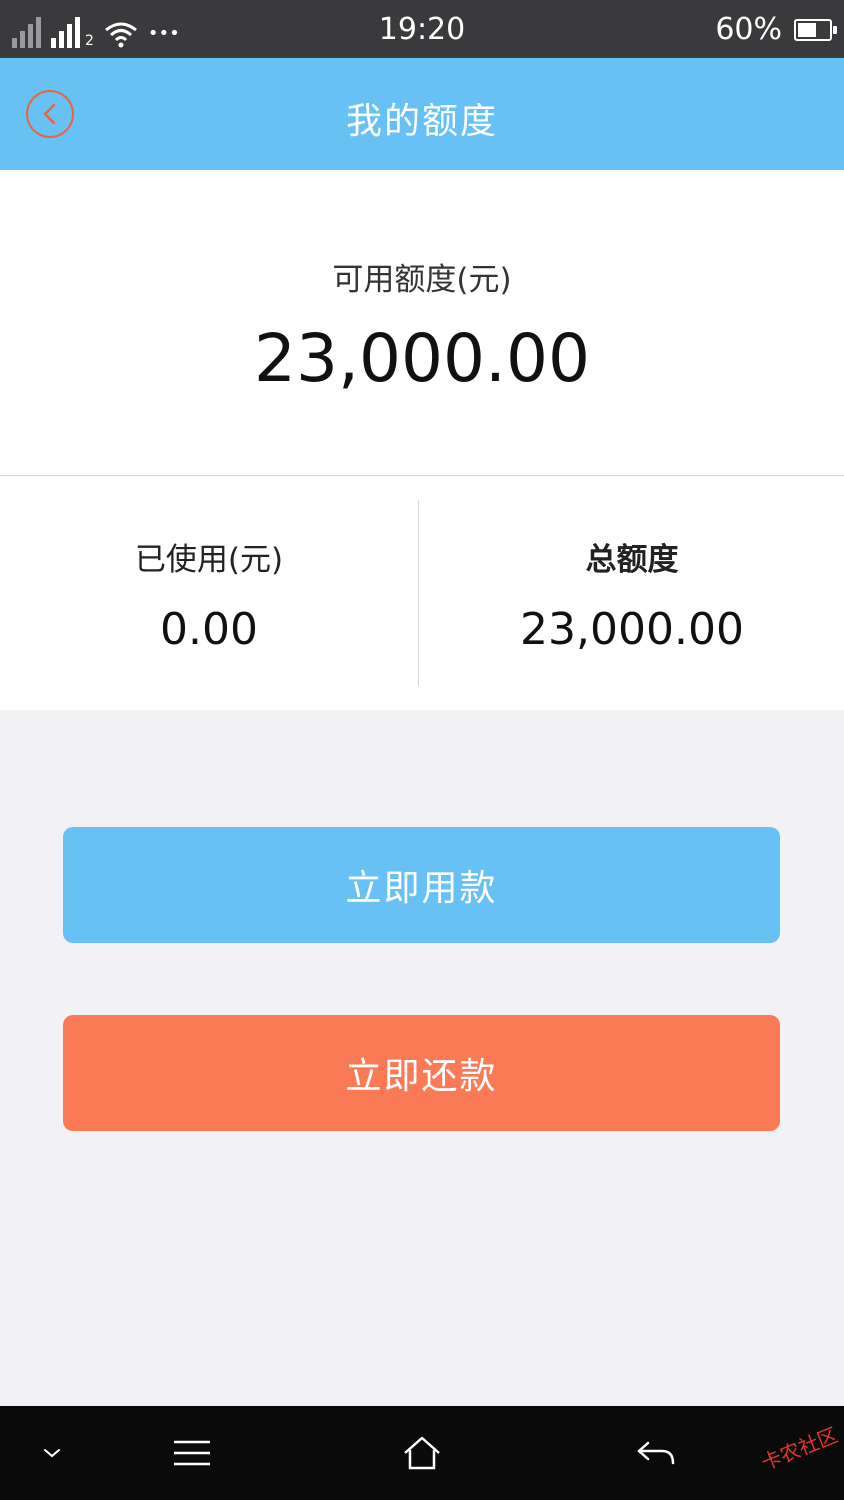 Image resolution: width=844 pixels, height=1500 pixels. What do you see at coordinates (421, 121) in the screenshot?
I see `page-title: 我的额度` at bounding box center [421, 121].